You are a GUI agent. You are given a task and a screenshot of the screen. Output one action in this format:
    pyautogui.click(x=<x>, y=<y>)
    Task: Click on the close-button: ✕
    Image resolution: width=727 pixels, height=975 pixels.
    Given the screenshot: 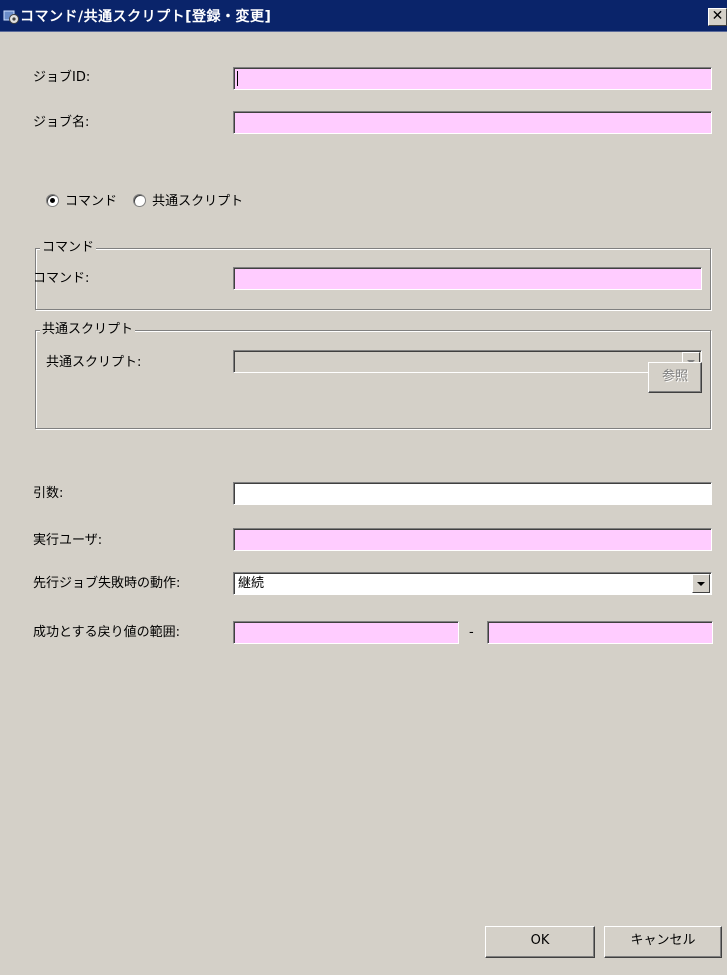 What is the action you would take?
    pyautogui.click(x=717, y=17)
    